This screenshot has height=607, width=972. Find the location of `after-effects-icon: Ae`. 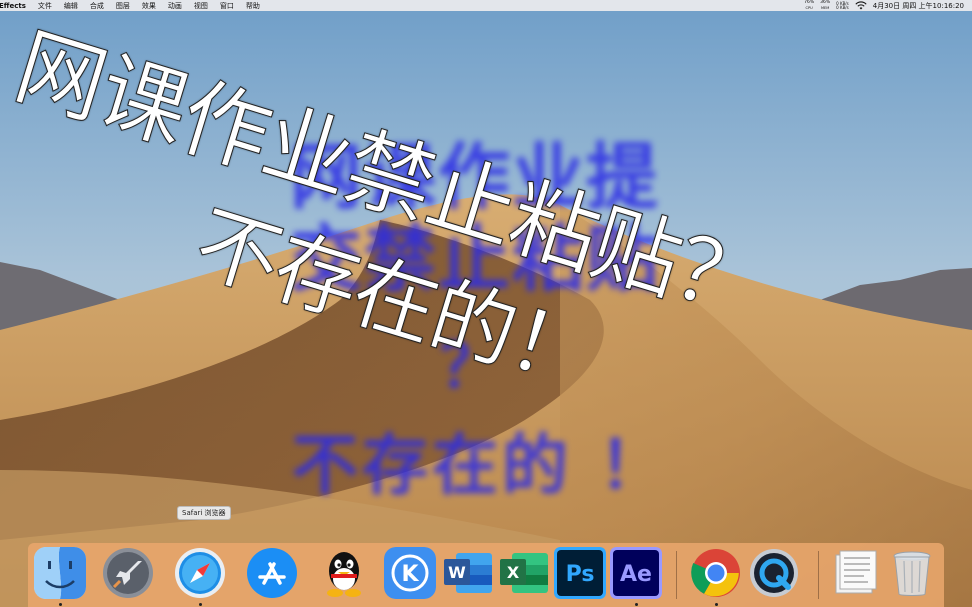

after-effects-icon: Ae is located at coordinates (636, 573).